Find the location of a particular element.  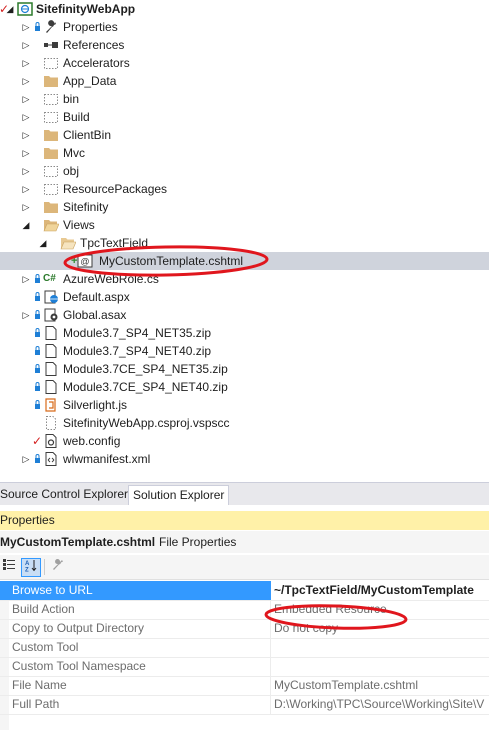

tree-item-web-config: ✓ web.config is located at coordinates (244, 441).